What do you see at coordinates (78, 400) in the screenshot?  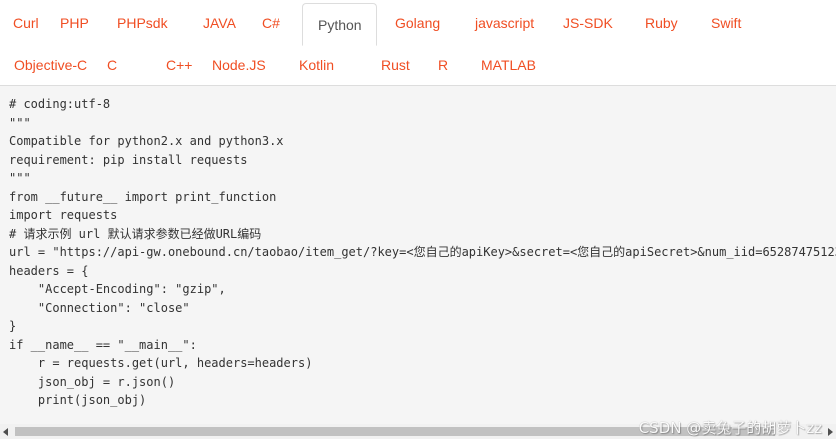 I see `code-line: print(json_obj)` at bounding box center [78, 400].